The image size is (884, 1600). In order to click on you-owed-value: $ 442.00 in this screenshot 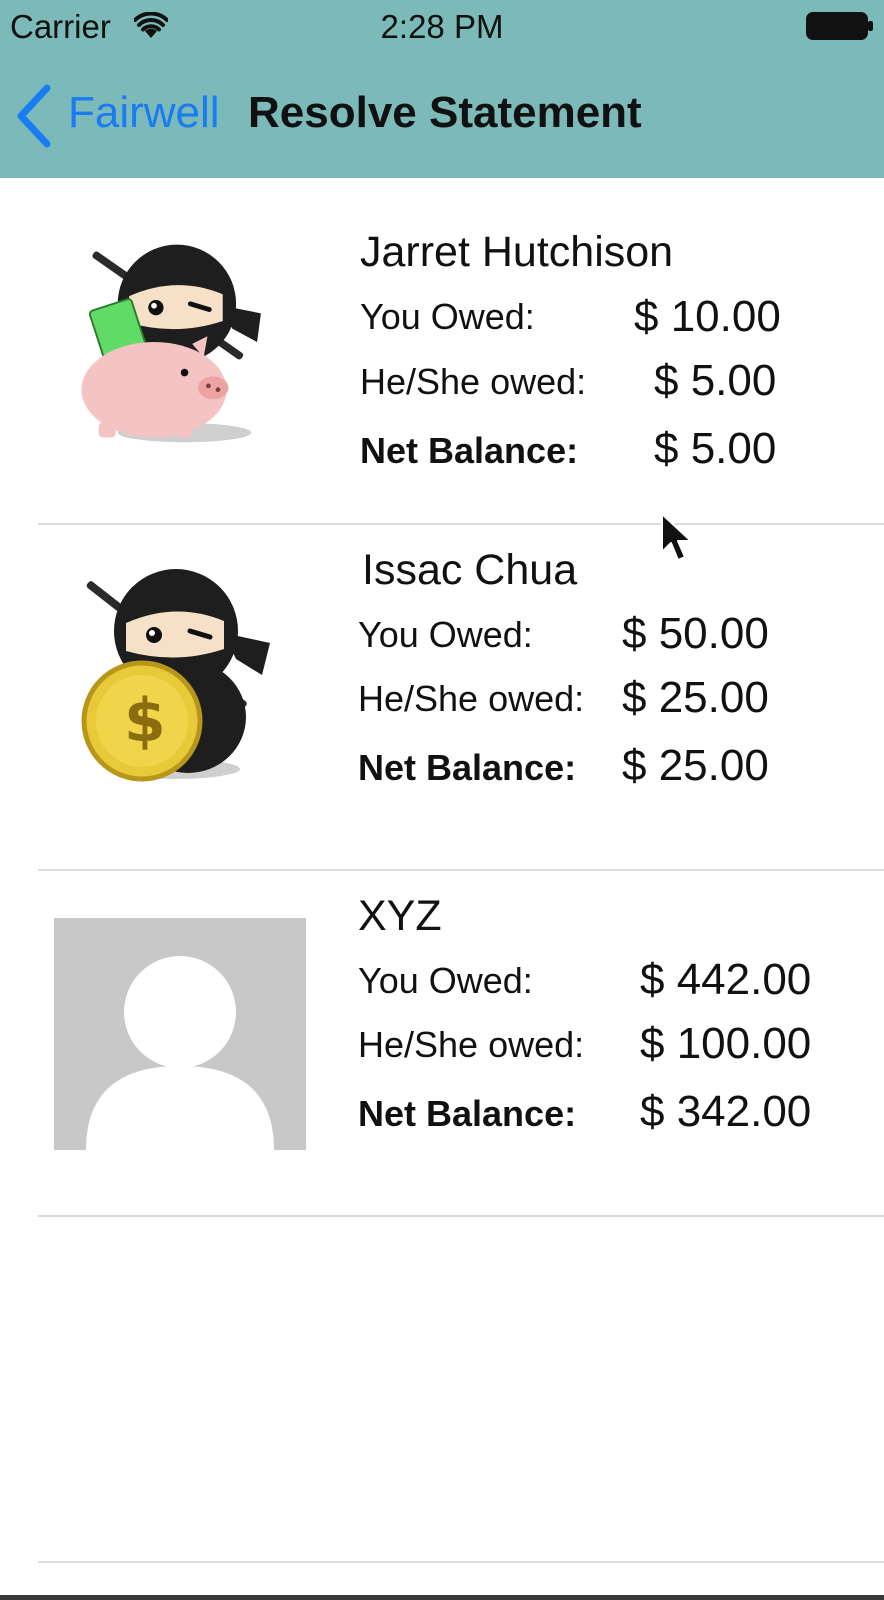, I will do `click(726, 979)`.